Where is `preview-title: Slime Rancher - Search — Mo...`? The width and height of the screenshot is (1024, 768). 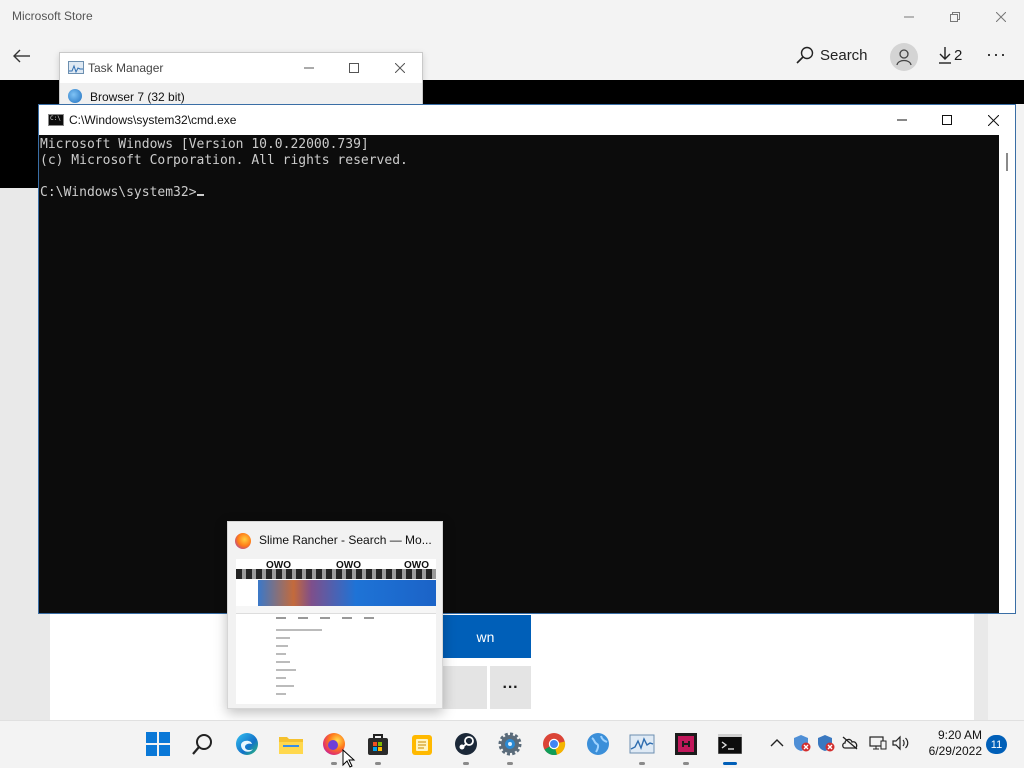 preview-title: Slime Rancher - Search — Mo... is located at coordinates (345, 540).